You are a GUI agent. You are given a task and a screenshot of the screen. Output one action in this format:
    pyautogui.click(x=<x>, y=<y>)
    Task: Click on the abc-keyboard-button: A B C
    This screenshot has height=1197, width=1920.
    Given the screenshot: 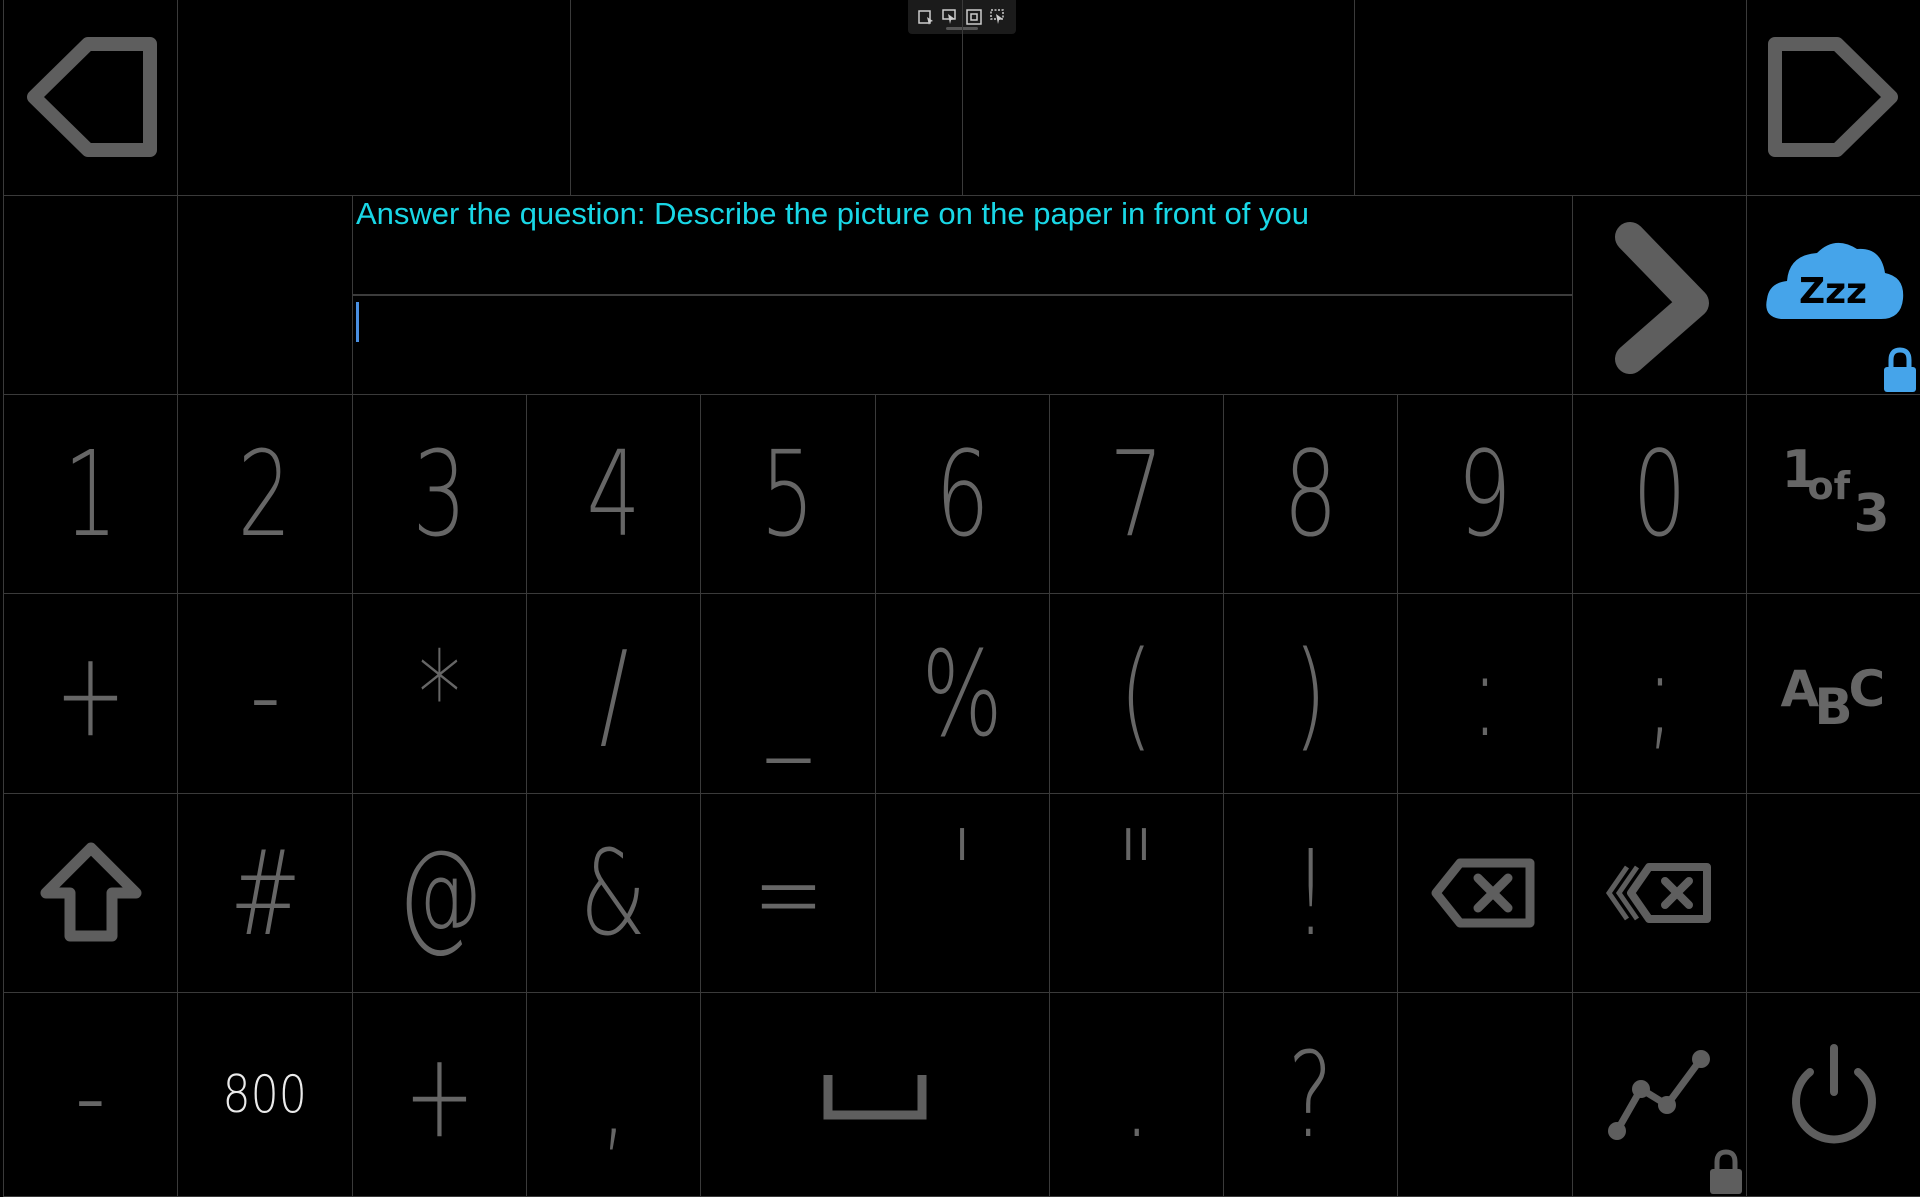 What is the action you would take?
    pyautogui.click(x=1833, y=693)
    